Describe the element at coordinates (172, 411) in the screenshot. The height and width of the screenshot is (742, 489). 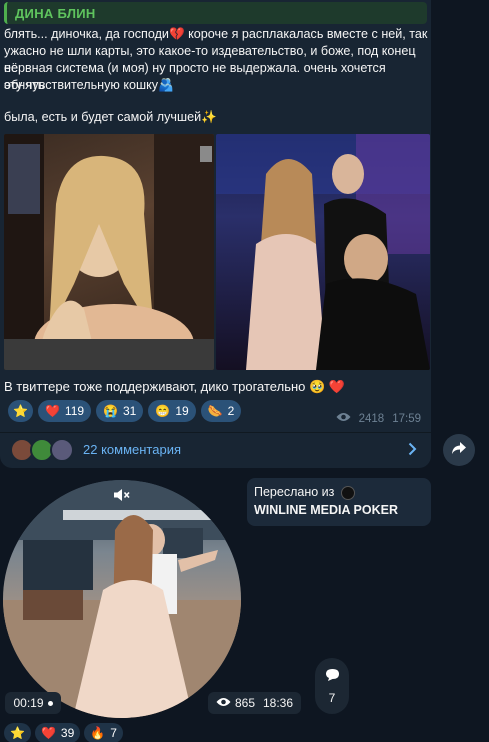
I see `reaction-grin: 😁 19` at that location.